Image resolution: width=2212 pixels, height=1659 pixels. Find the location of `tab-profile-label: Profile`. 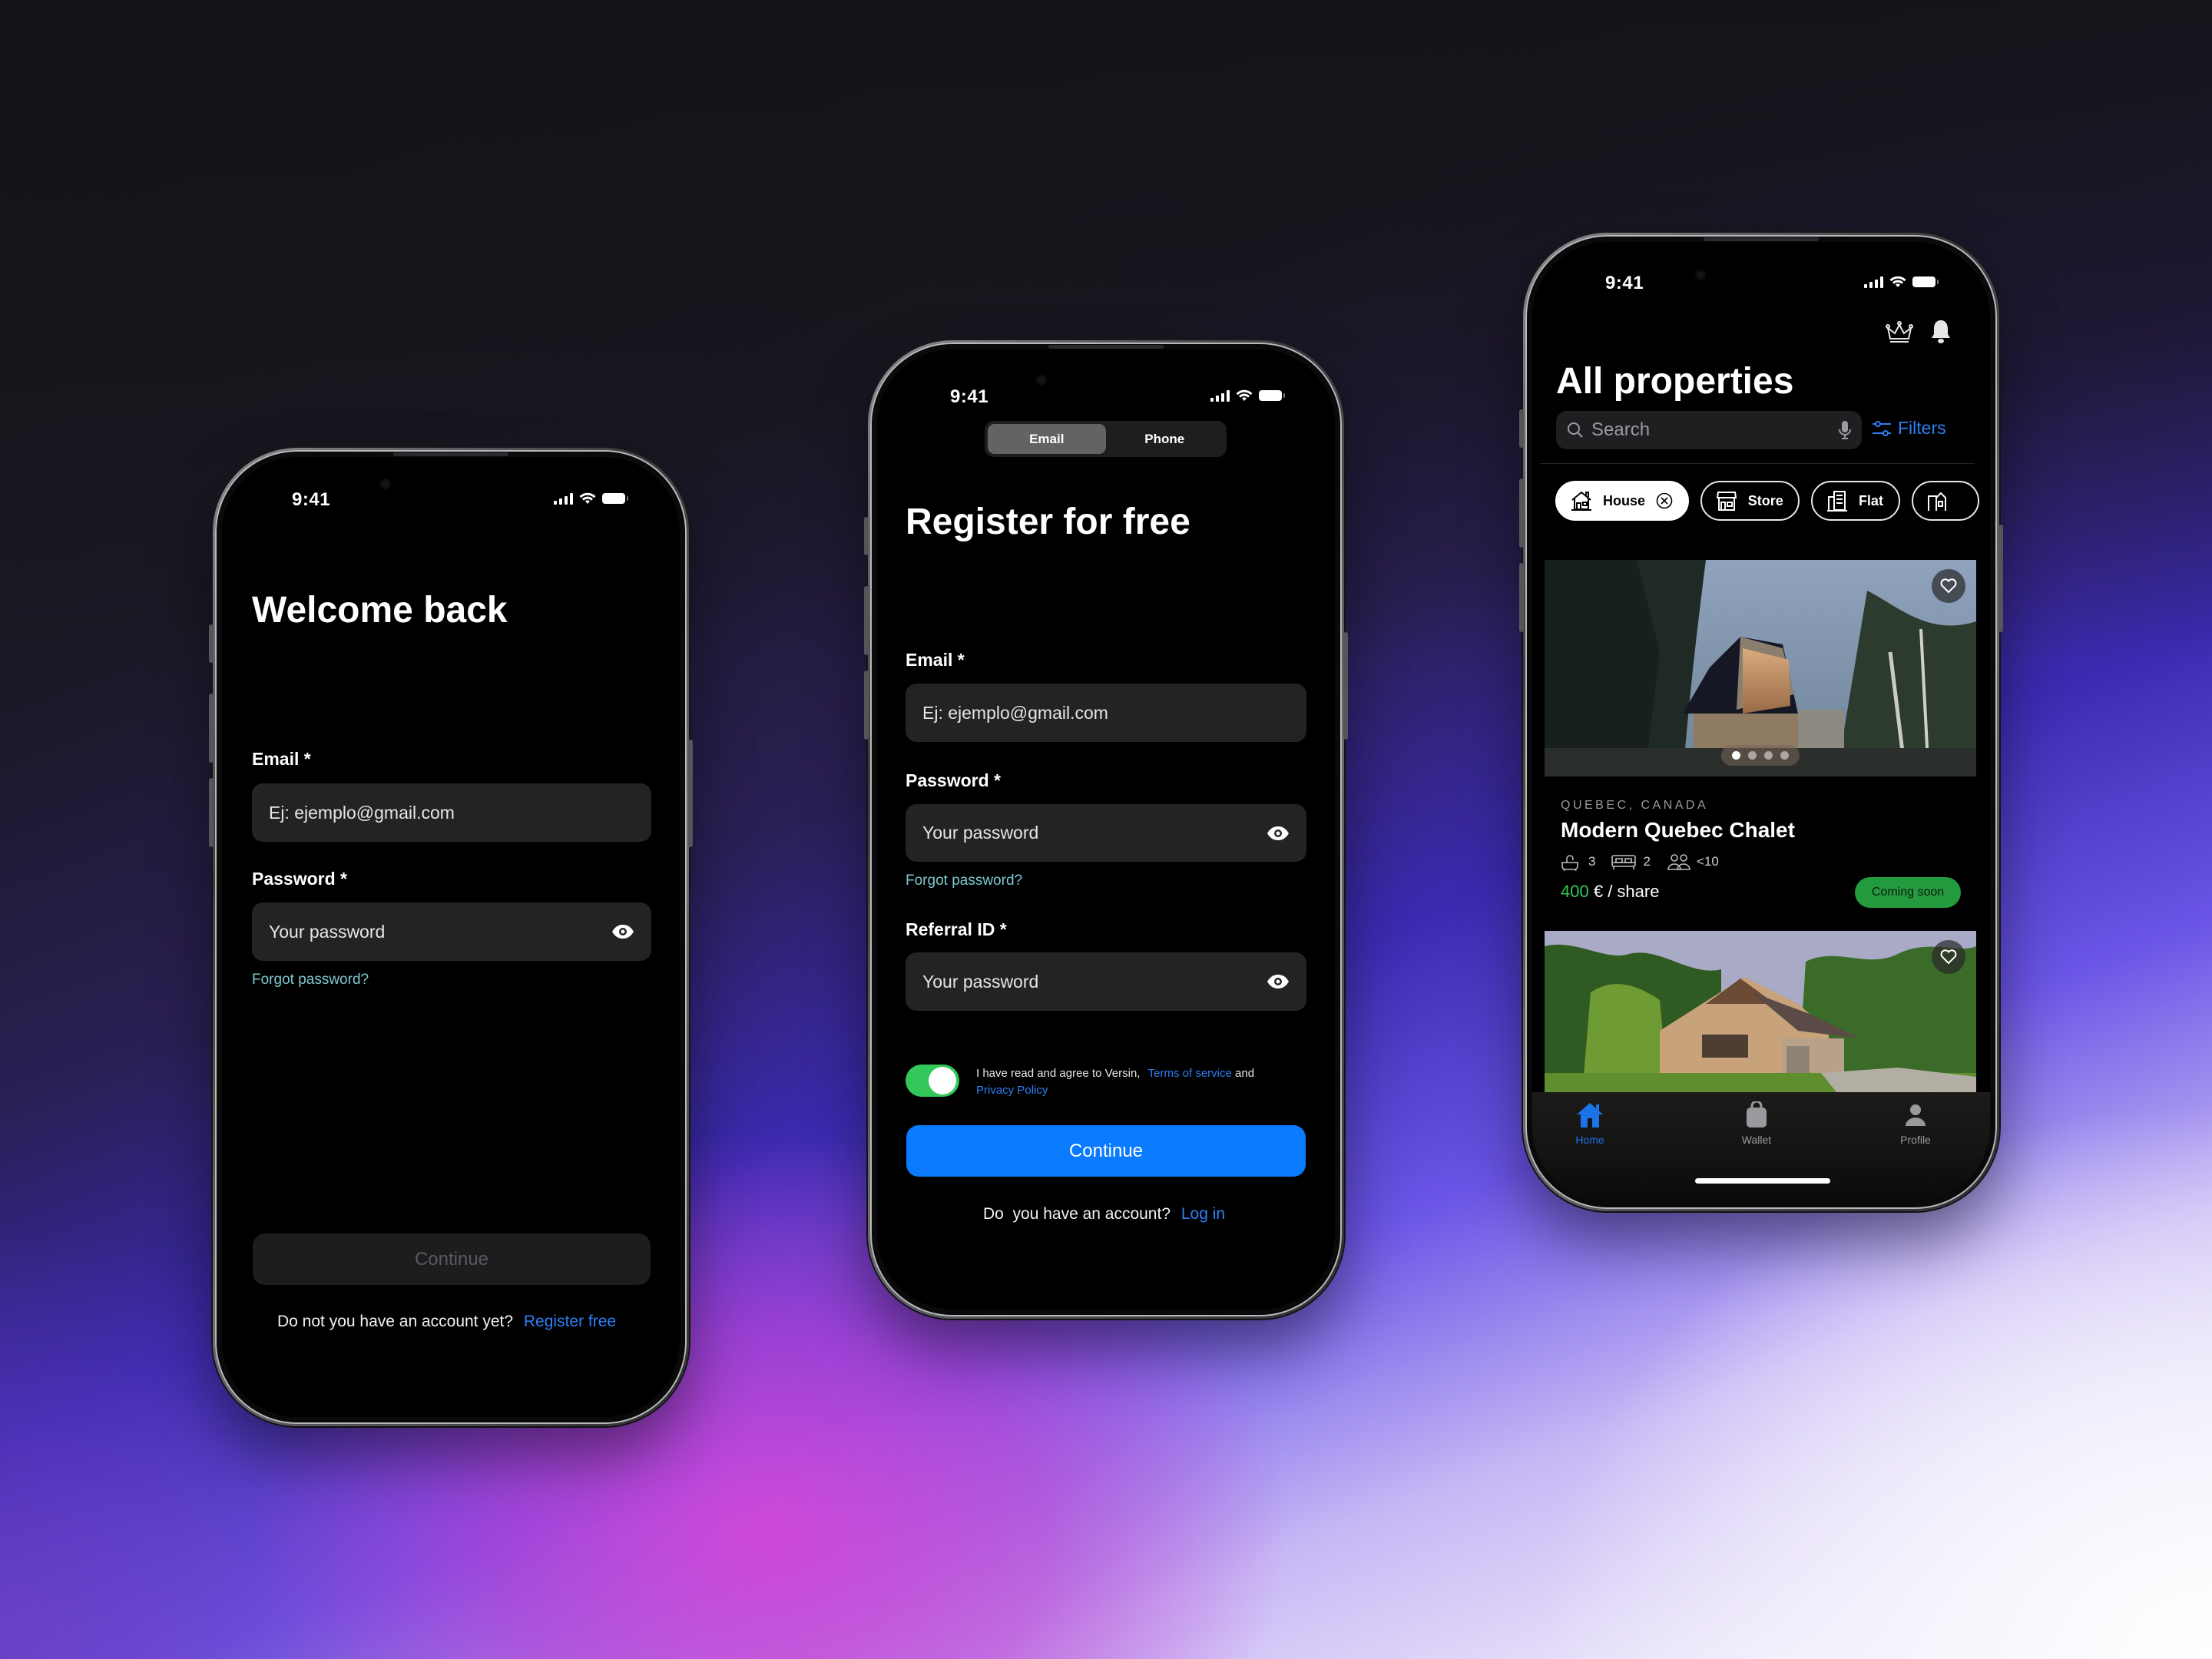

tab-profile-label: Profile is located at coordinates (1916, 1140).